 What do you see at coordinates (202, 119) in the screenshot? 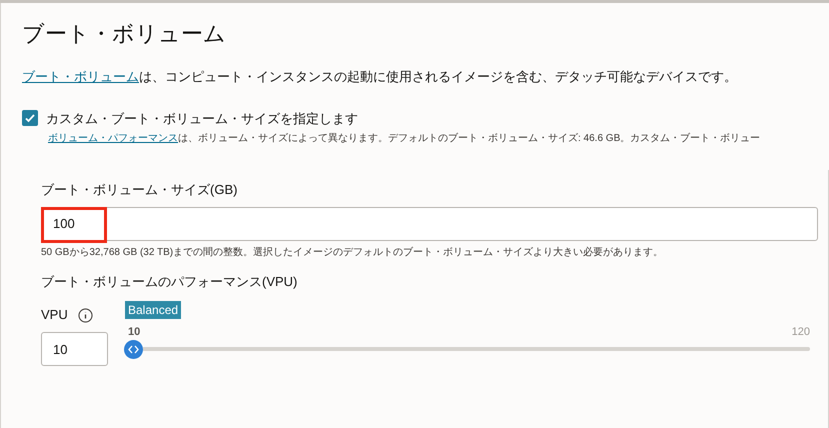
I see `checkbox-label: カスタム・ブート・ボリューム・サイズを指定します` at bounding box center [202, 119].